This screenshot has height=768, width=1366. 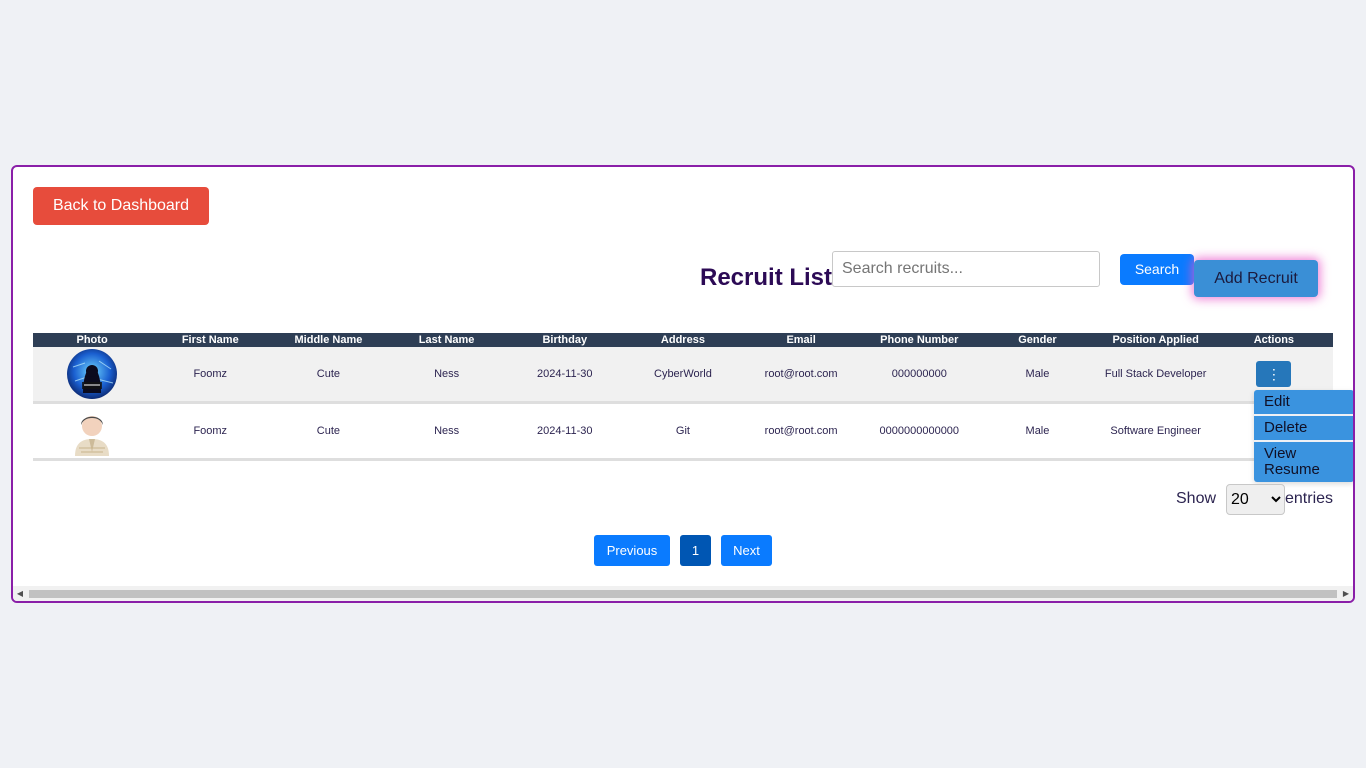 I want to click on page-title: Recruit List, so click(x=766, y=277).